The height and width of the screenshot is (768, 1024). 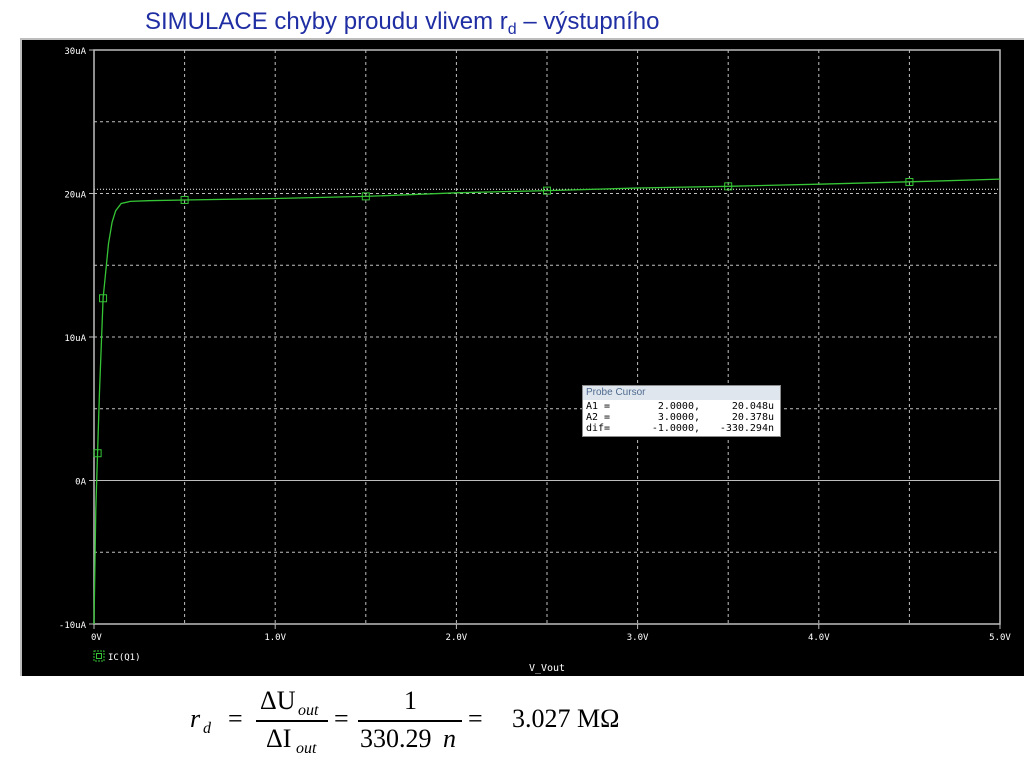 I want to click on y-tick-label: -10uA, so click(x=73, y=626).